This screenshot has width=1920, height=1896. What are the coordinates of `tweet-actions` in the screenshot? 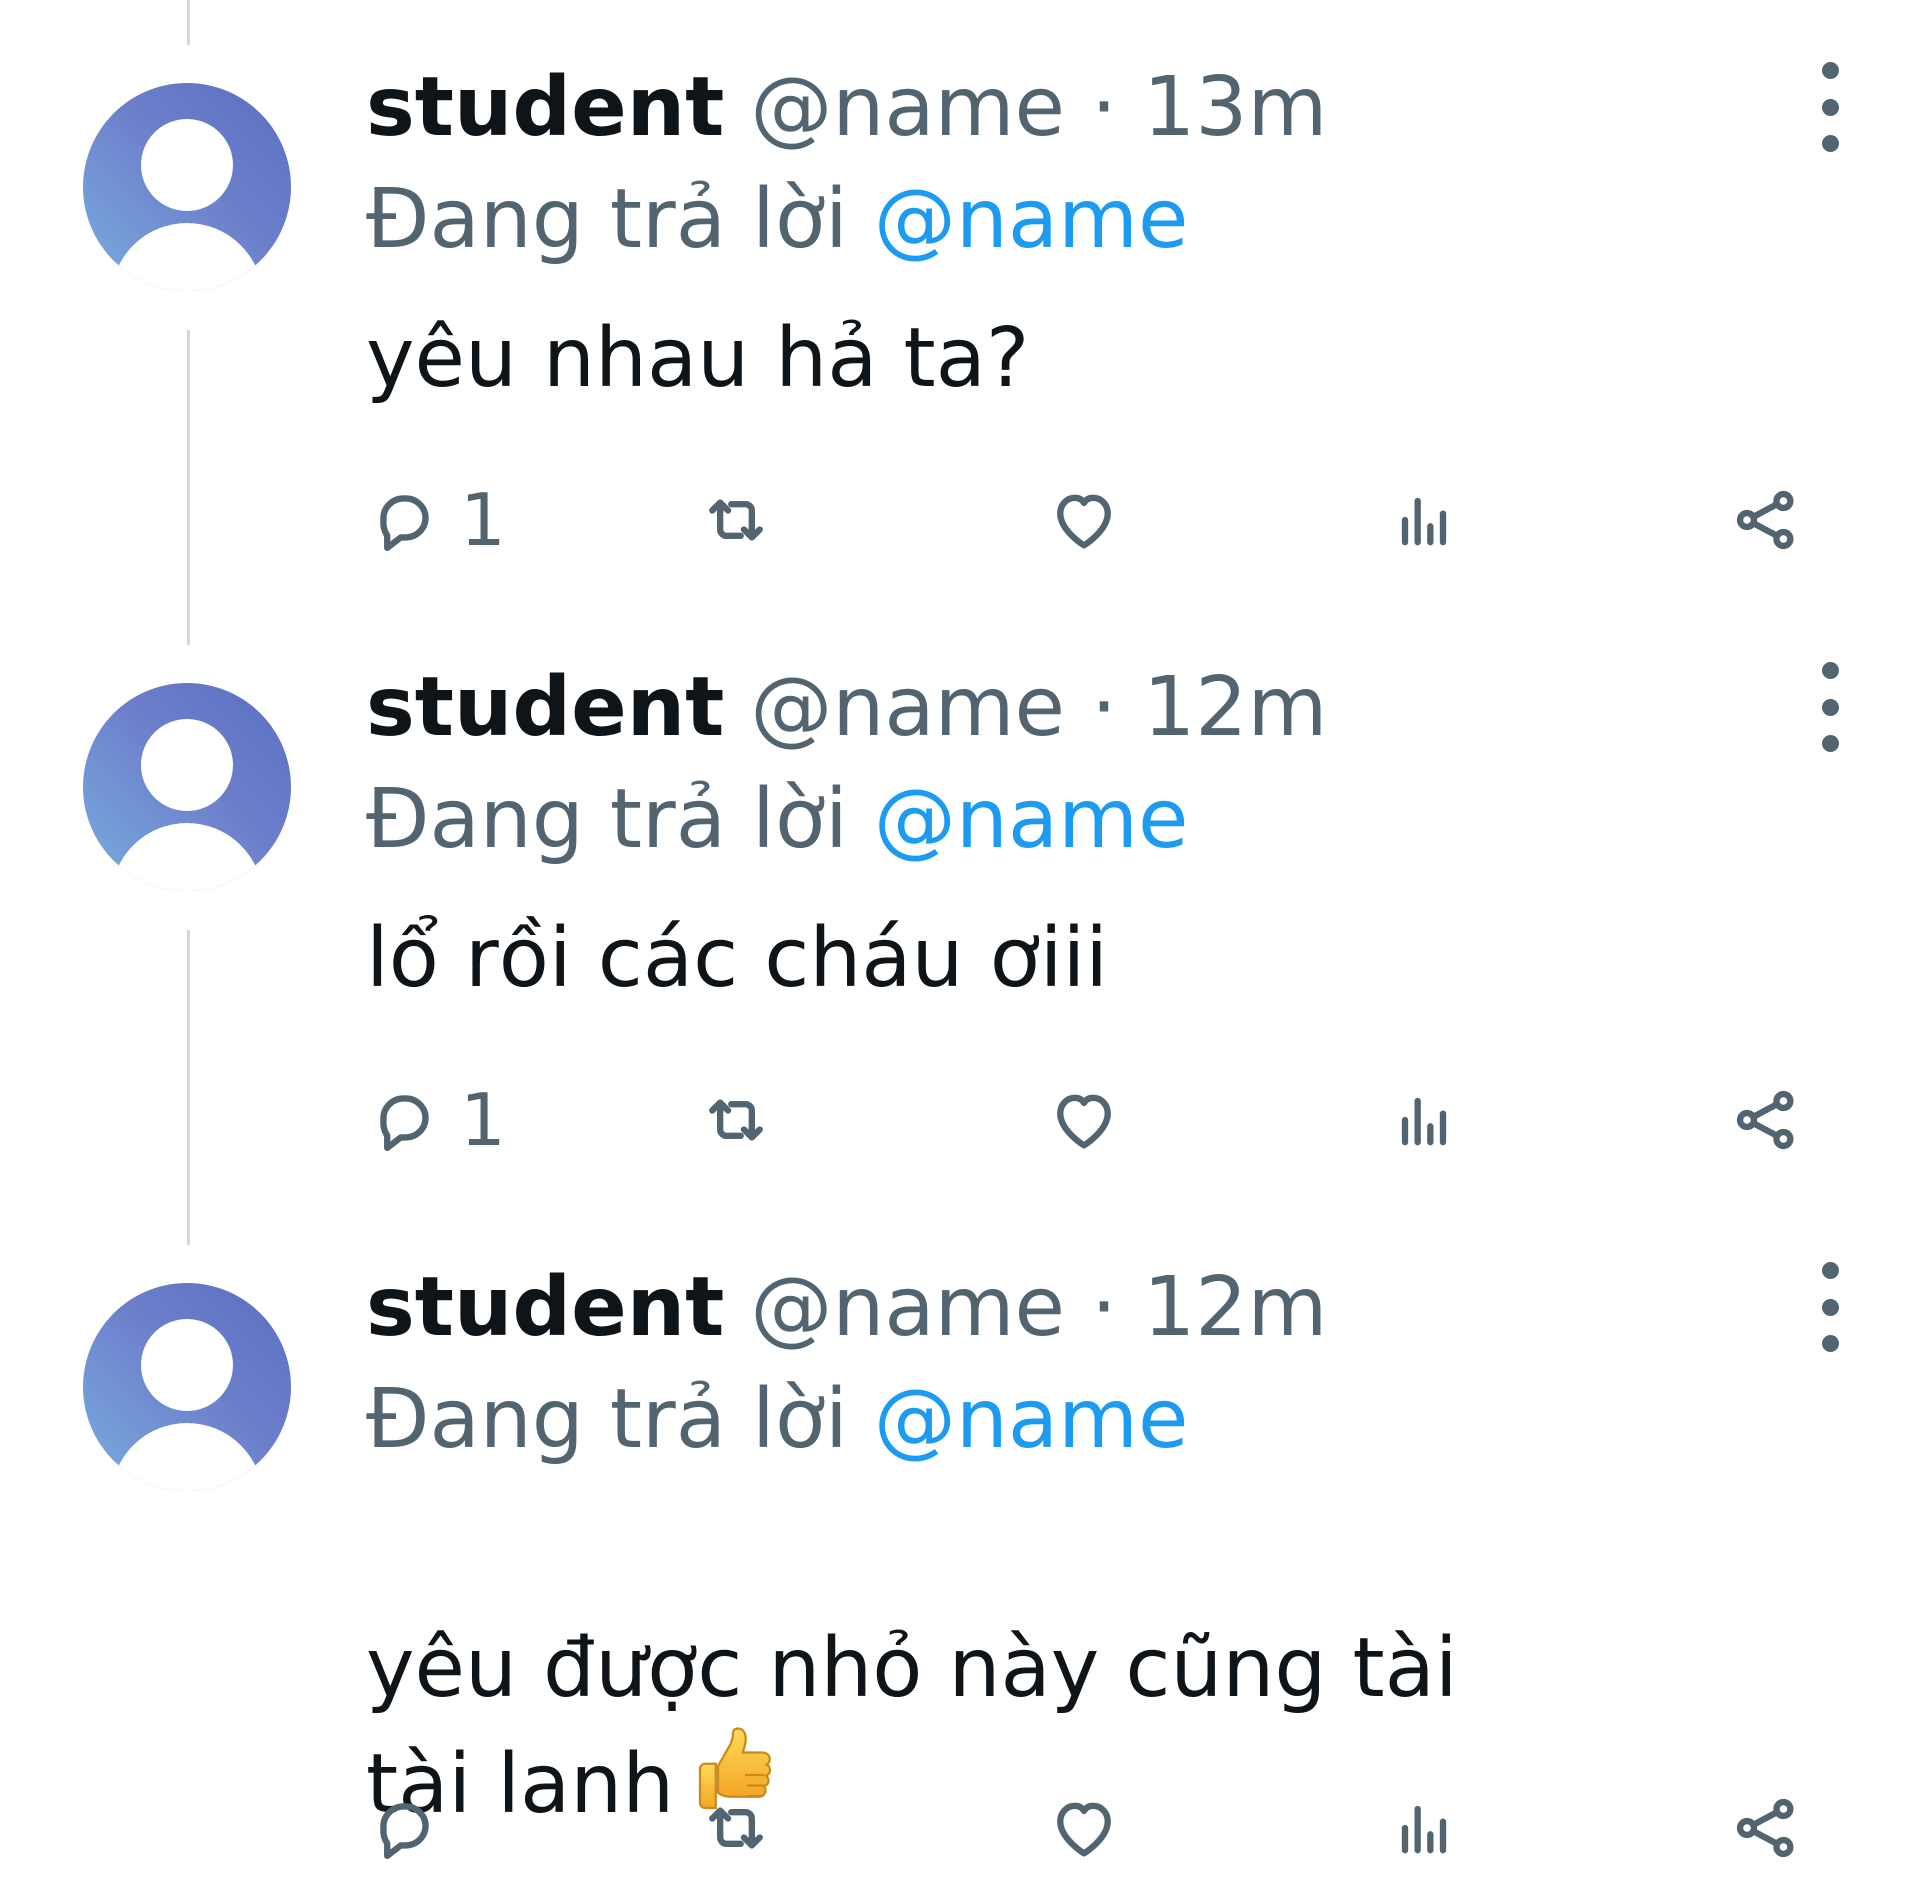 It's located at (1096, 1828).